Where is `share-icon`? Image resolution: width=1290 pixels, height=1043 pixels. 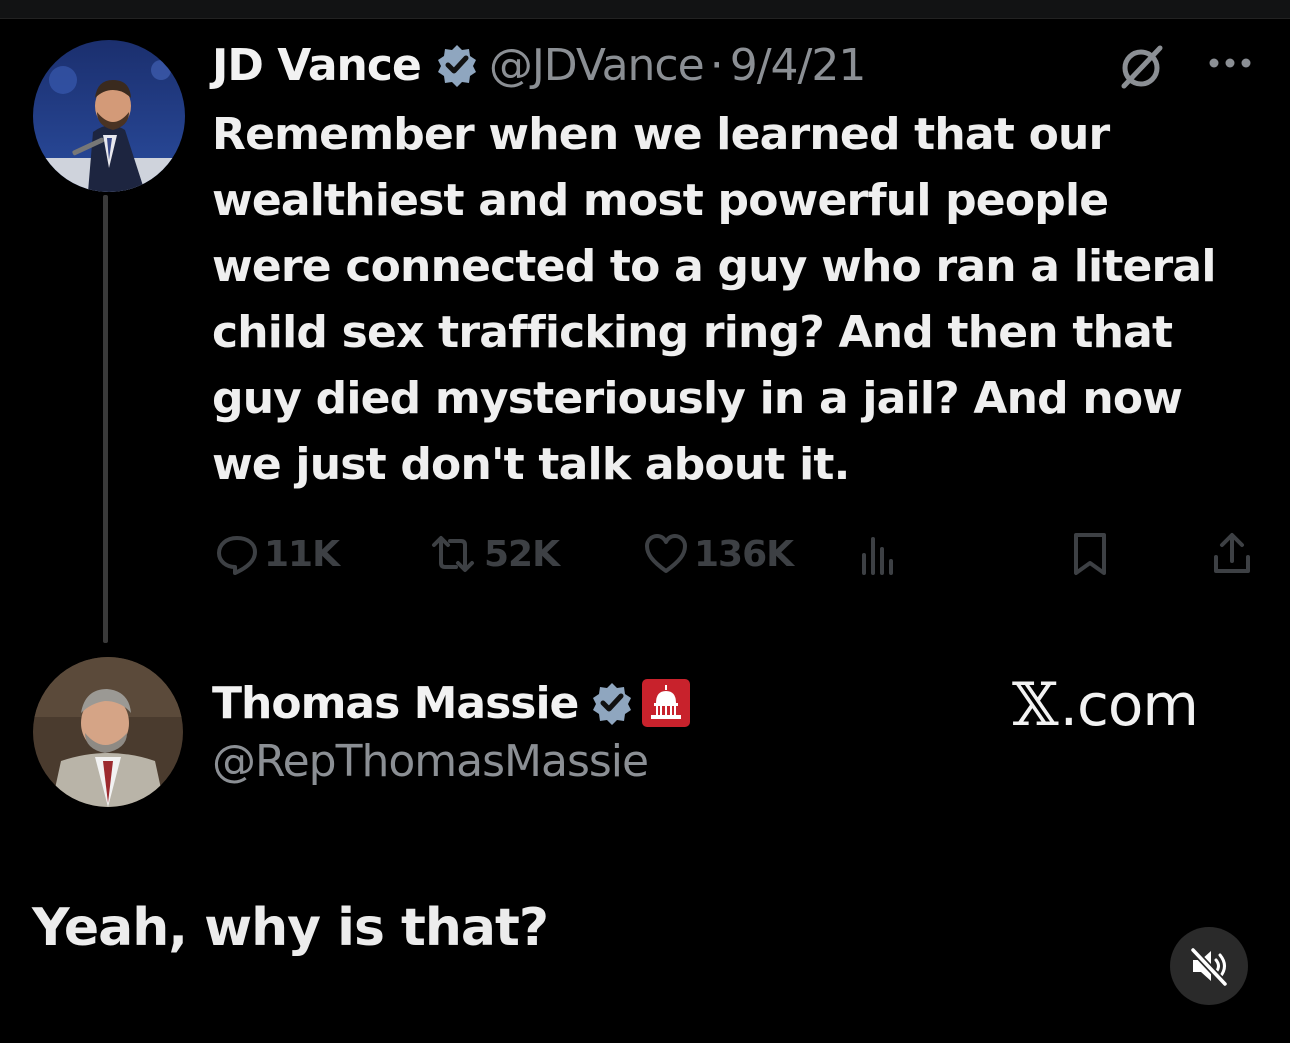 share-icon is located at coordinates (1232, 553).